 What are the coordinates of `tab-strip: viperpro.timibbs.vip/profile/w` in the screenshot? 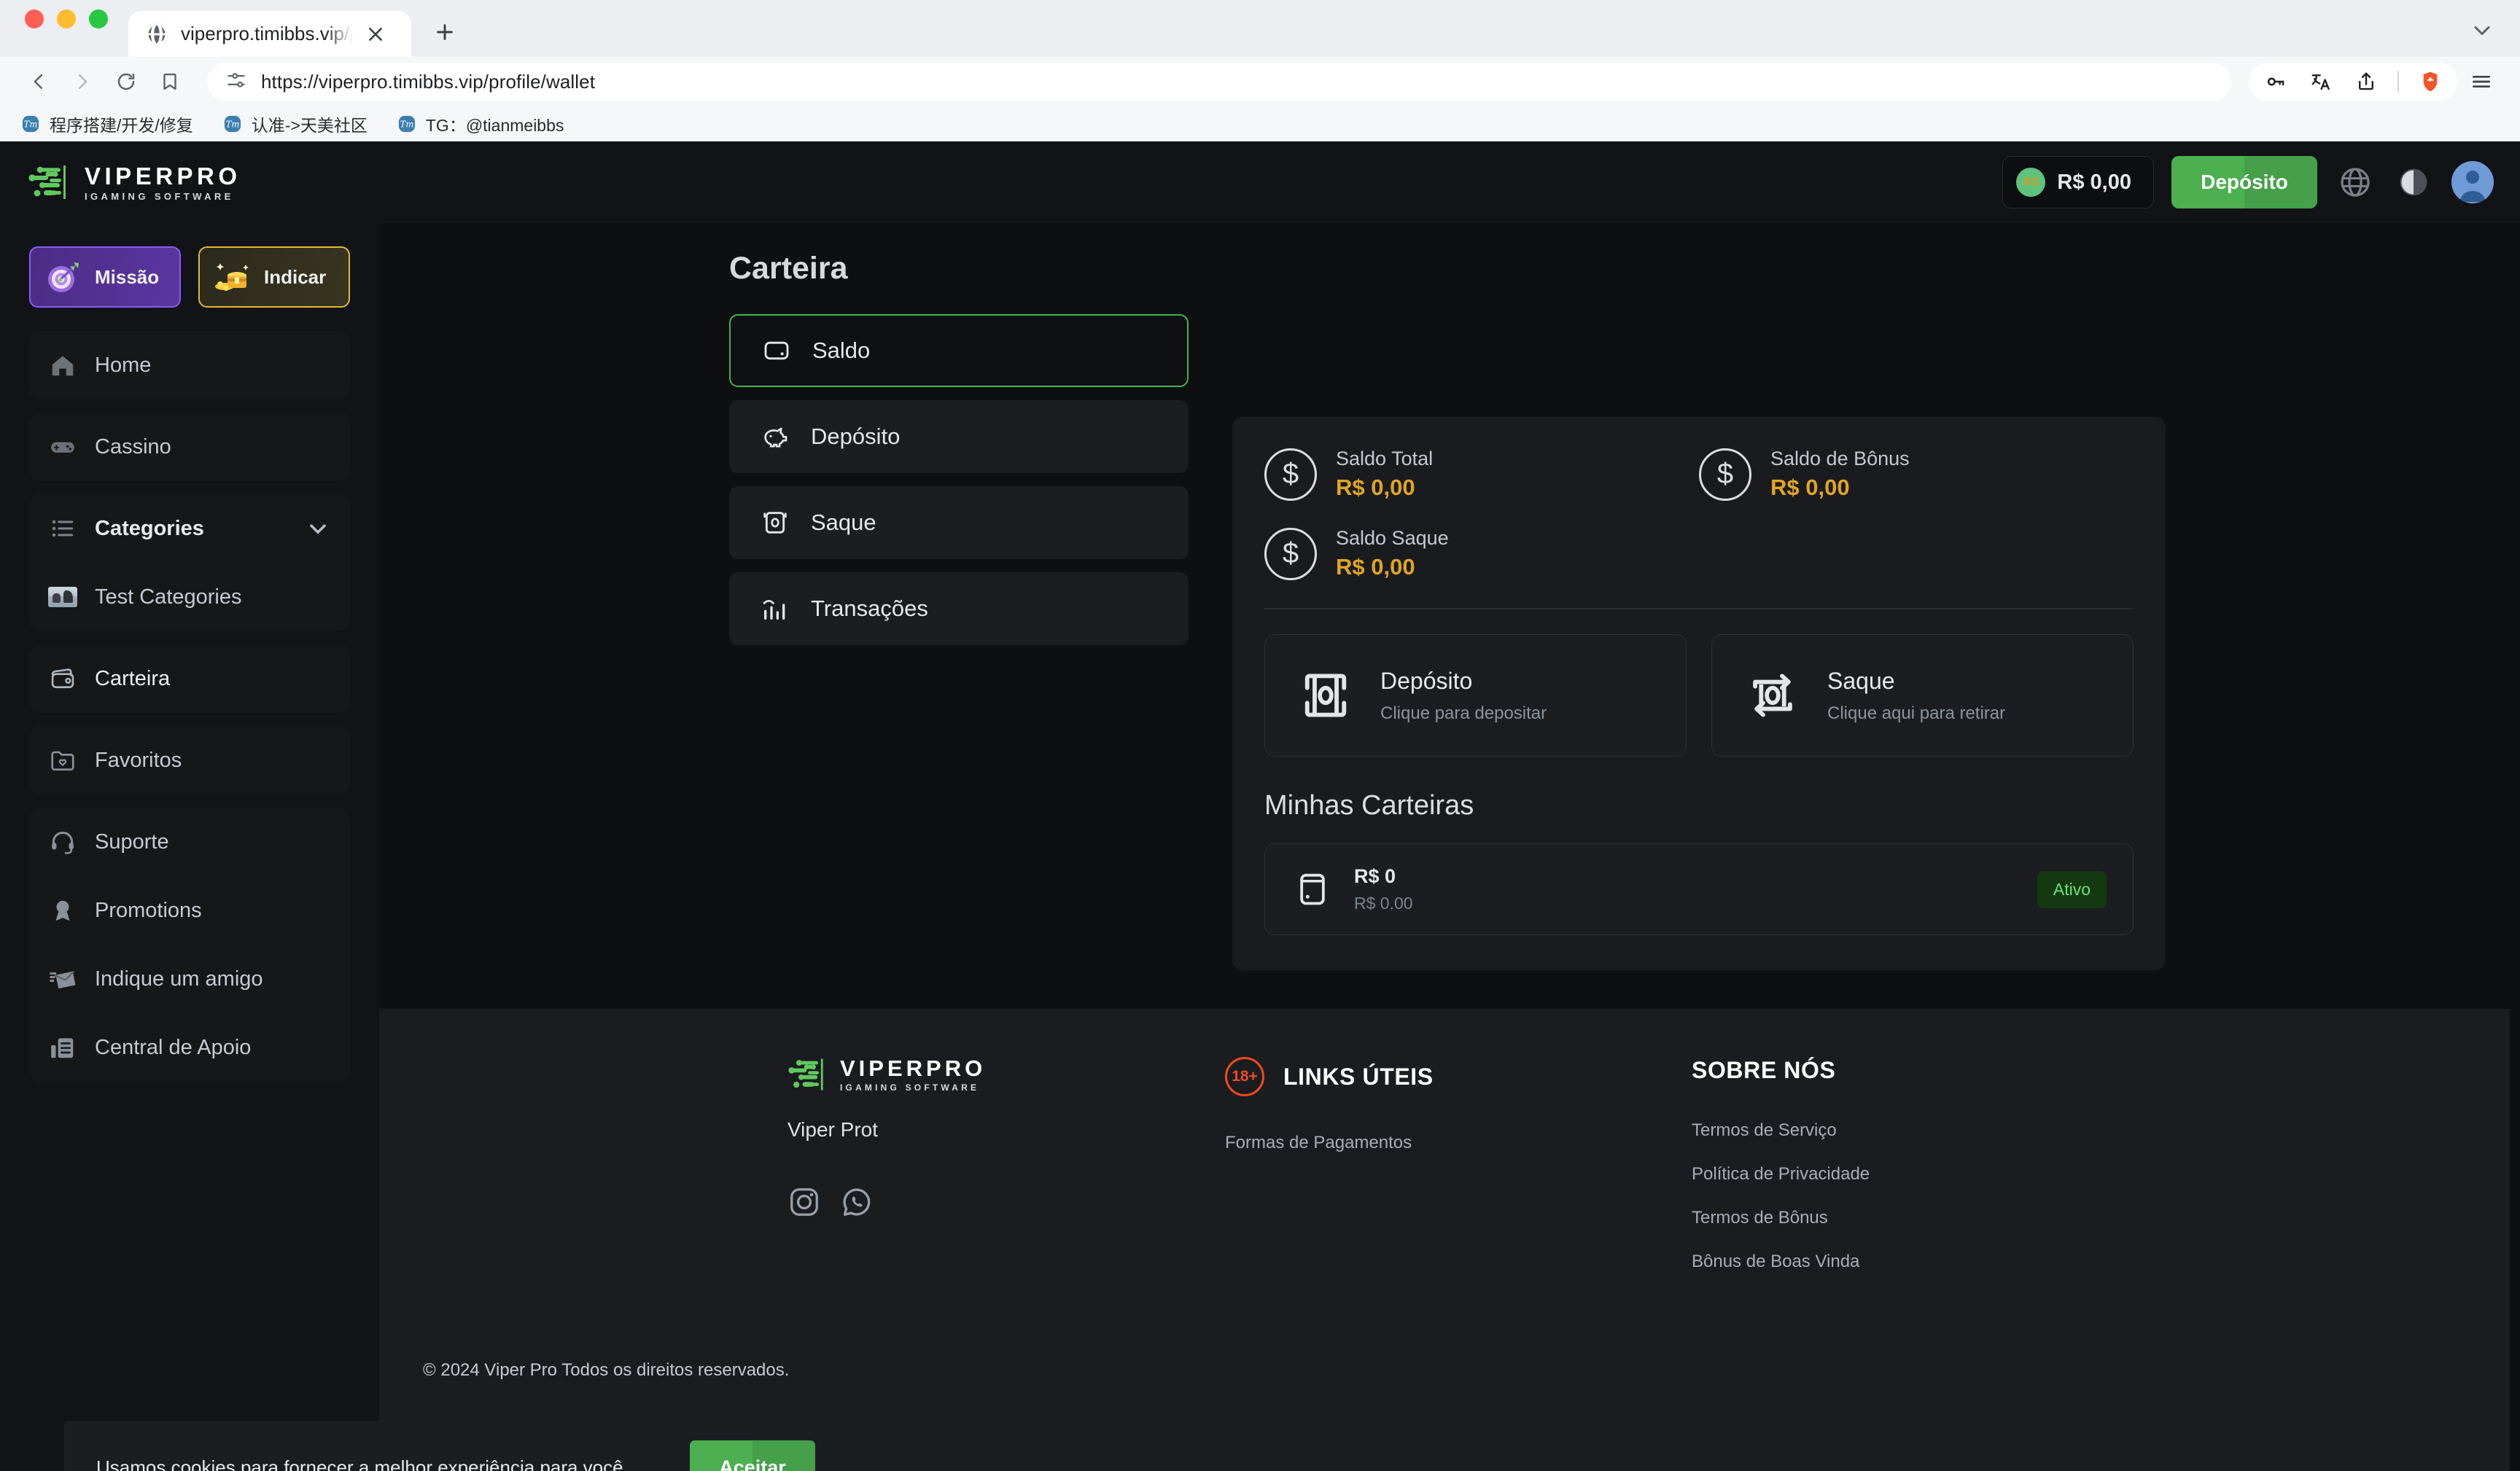 It's located at (1260, 28).